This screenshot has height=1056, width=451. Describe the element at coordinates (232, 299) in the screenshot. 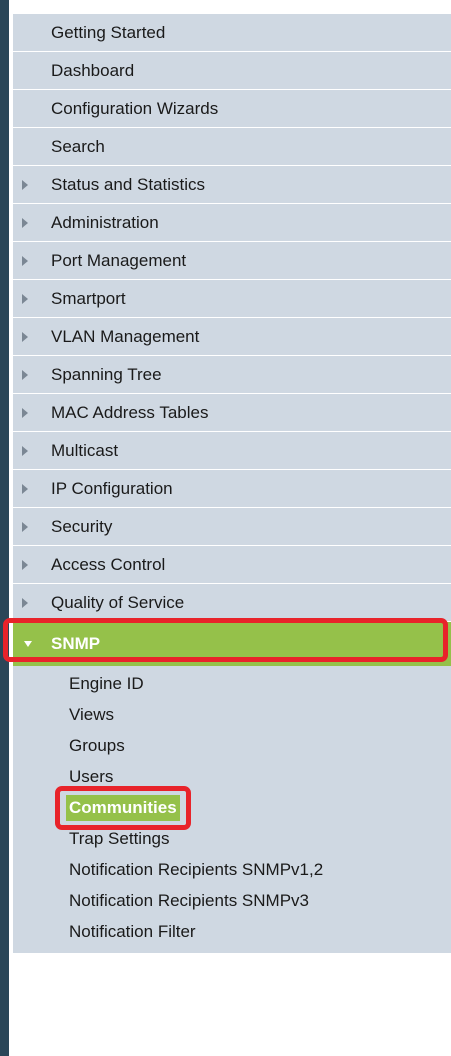

I see `nav-item-smartport: Smartport` at that location.